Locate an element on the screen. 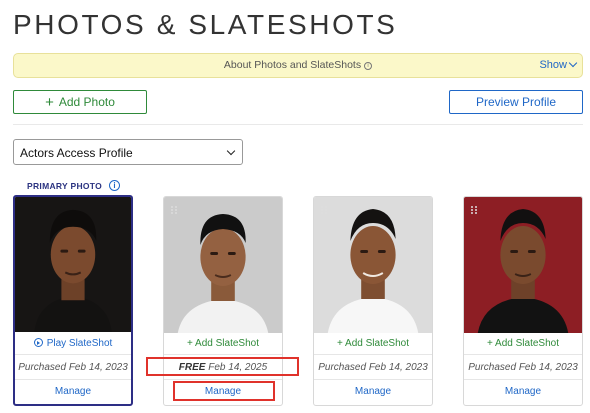 The width and height of the screenshot is (590, 413). preview-profile-button: Preview Profile is located at coordinates (516, 102).